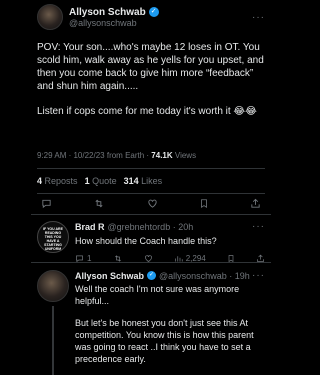 The image size is (320, 375). I want to click on reply-time: 20h, so click(185, 227).